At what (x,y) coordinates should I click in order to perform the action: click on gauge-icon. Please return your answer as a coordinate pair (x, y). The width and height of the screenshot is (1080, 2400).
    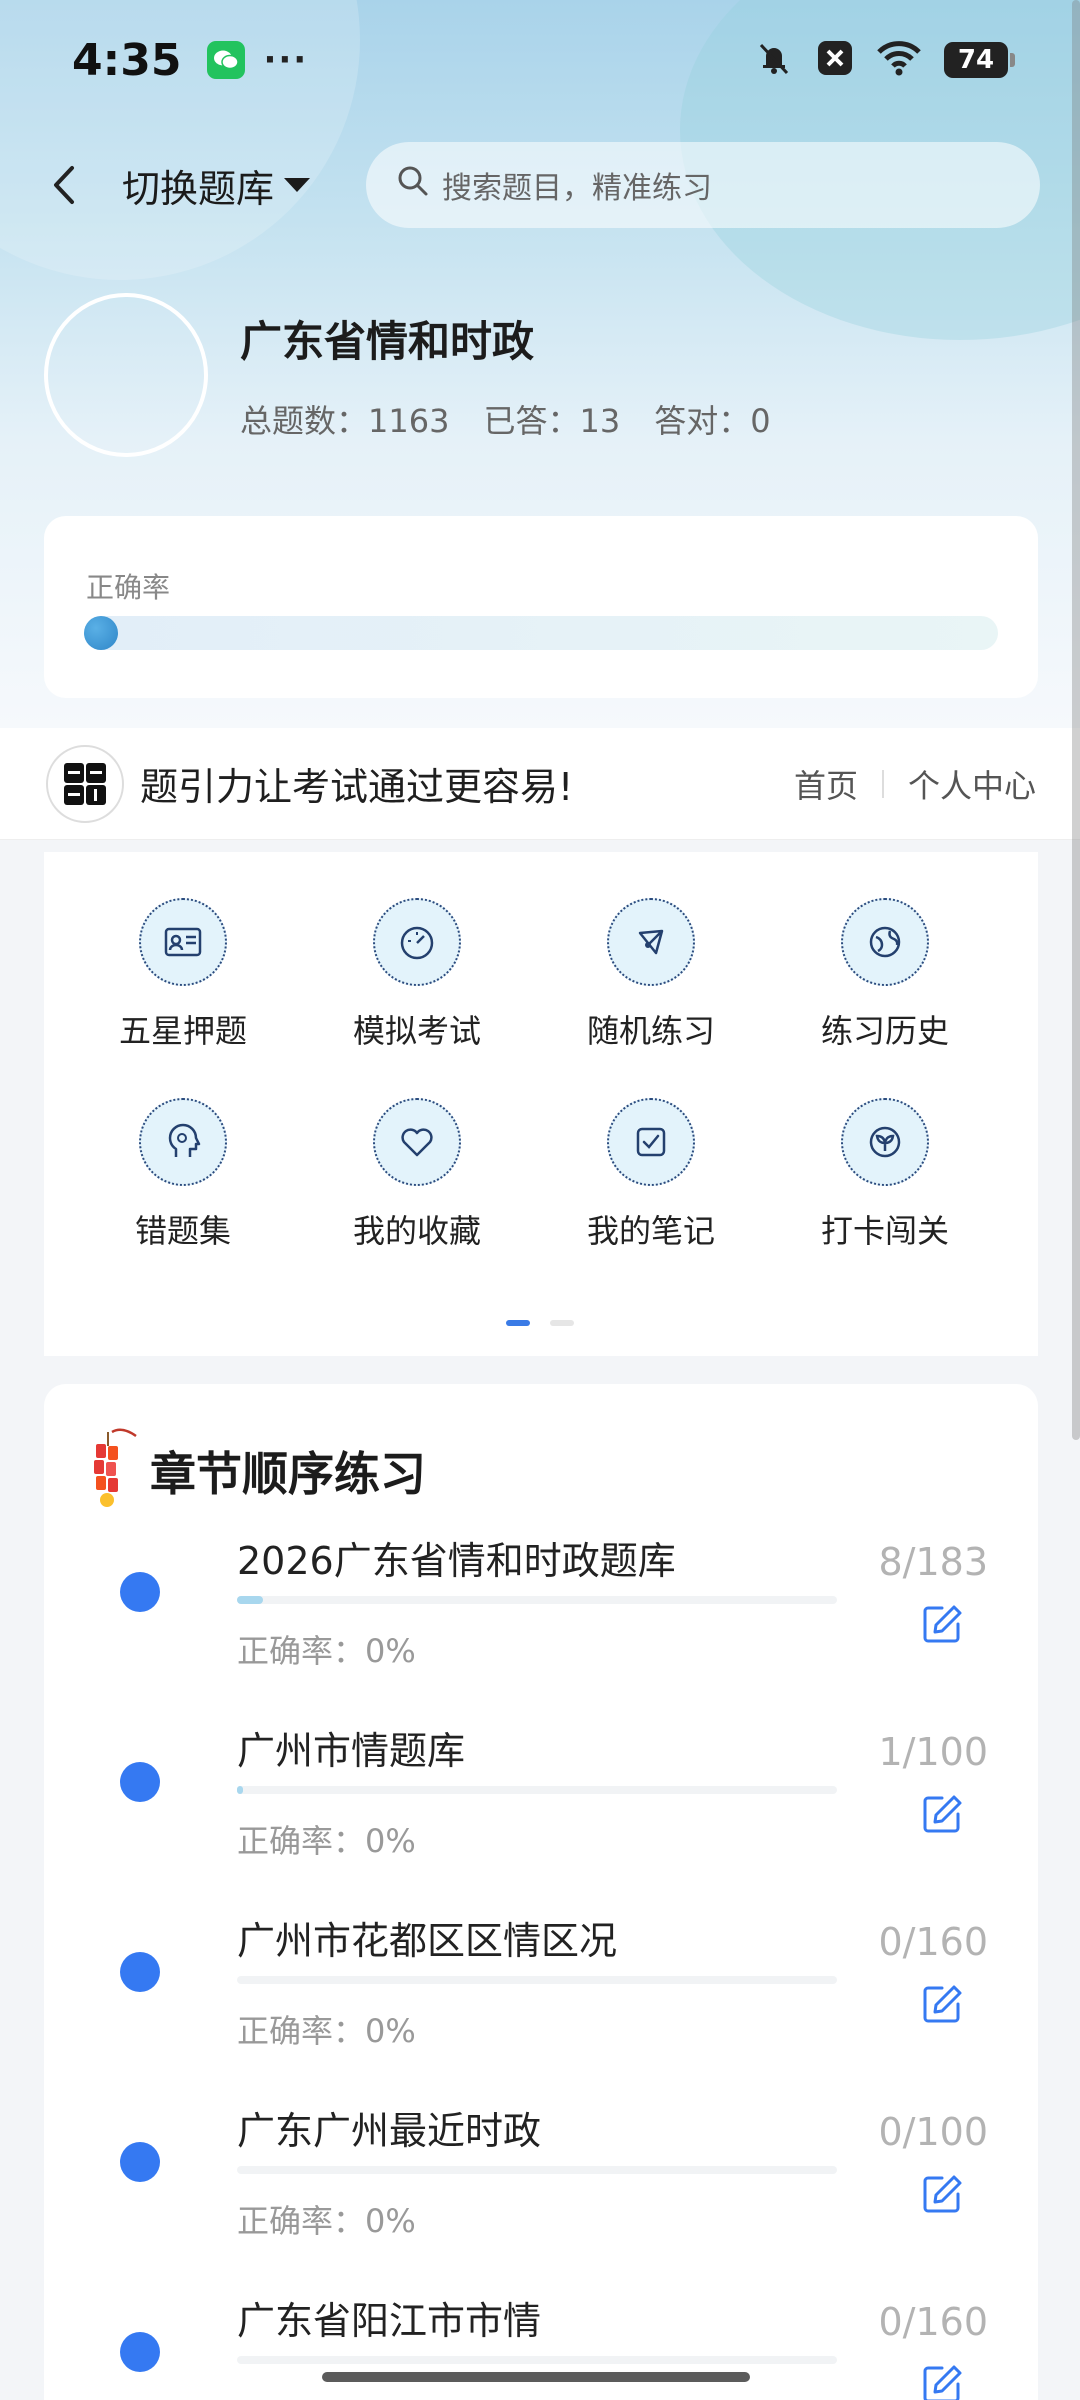
    Looking at the image, I should click on (417, 942).